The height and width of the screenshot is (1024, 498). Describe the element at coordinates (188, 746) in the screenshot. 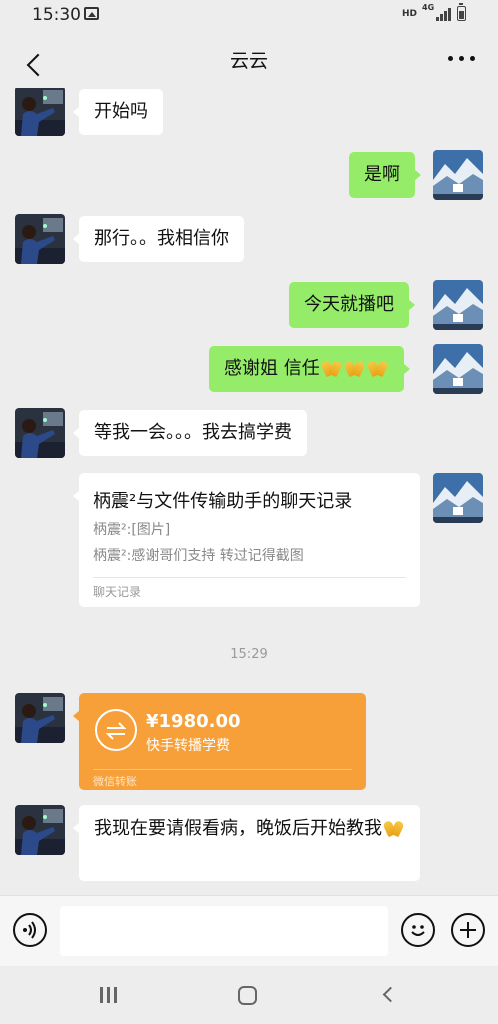

I see `transfer-note: 快手转播学费` at that location.